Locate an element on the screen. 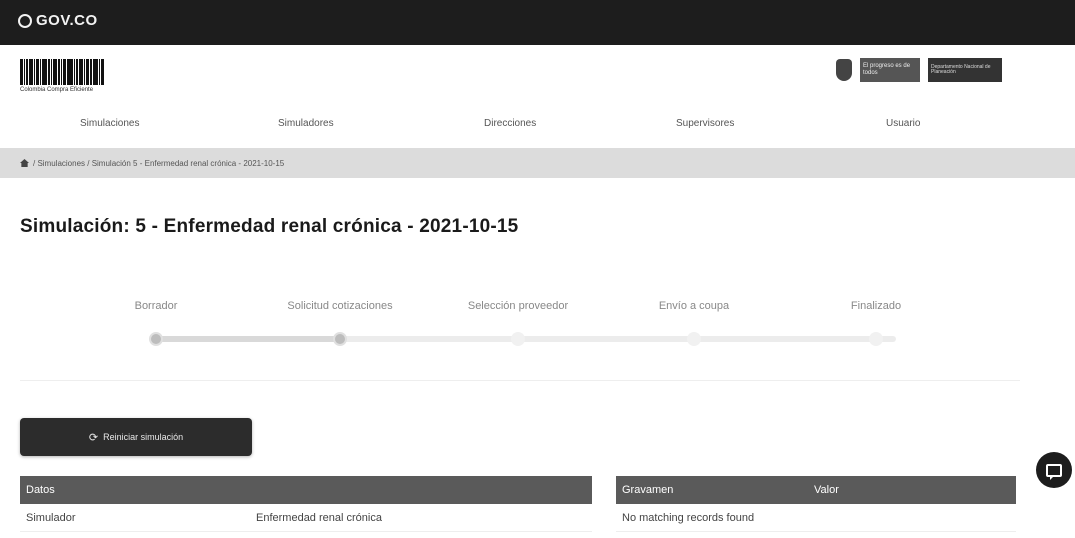 The height and width of the screenshot is (538, 1075). gov-co-logo: GOV.CO is located at coordinates (58, 20).